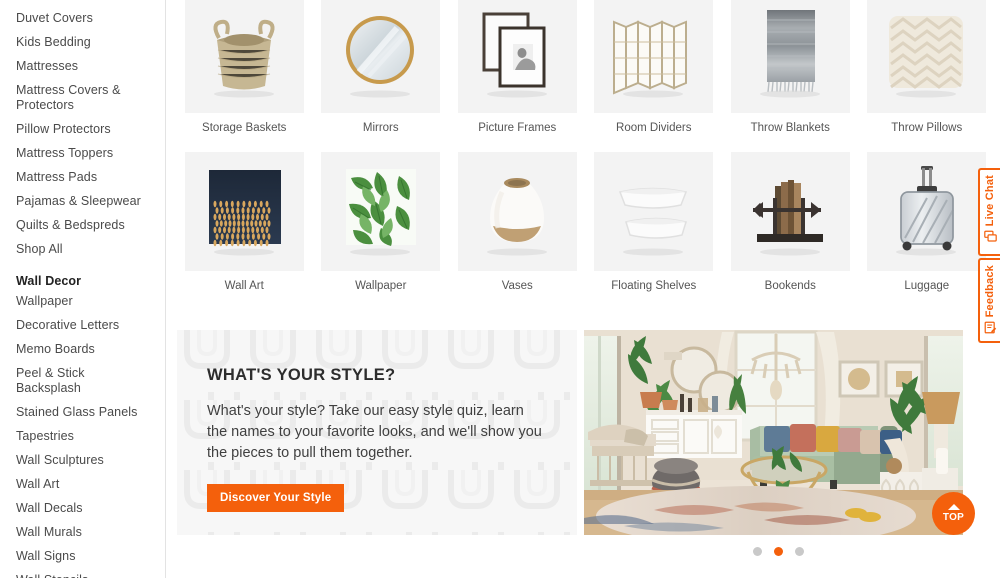  I want to click on sidebar-item-wall-art: Wall Art, so click(90, 489).